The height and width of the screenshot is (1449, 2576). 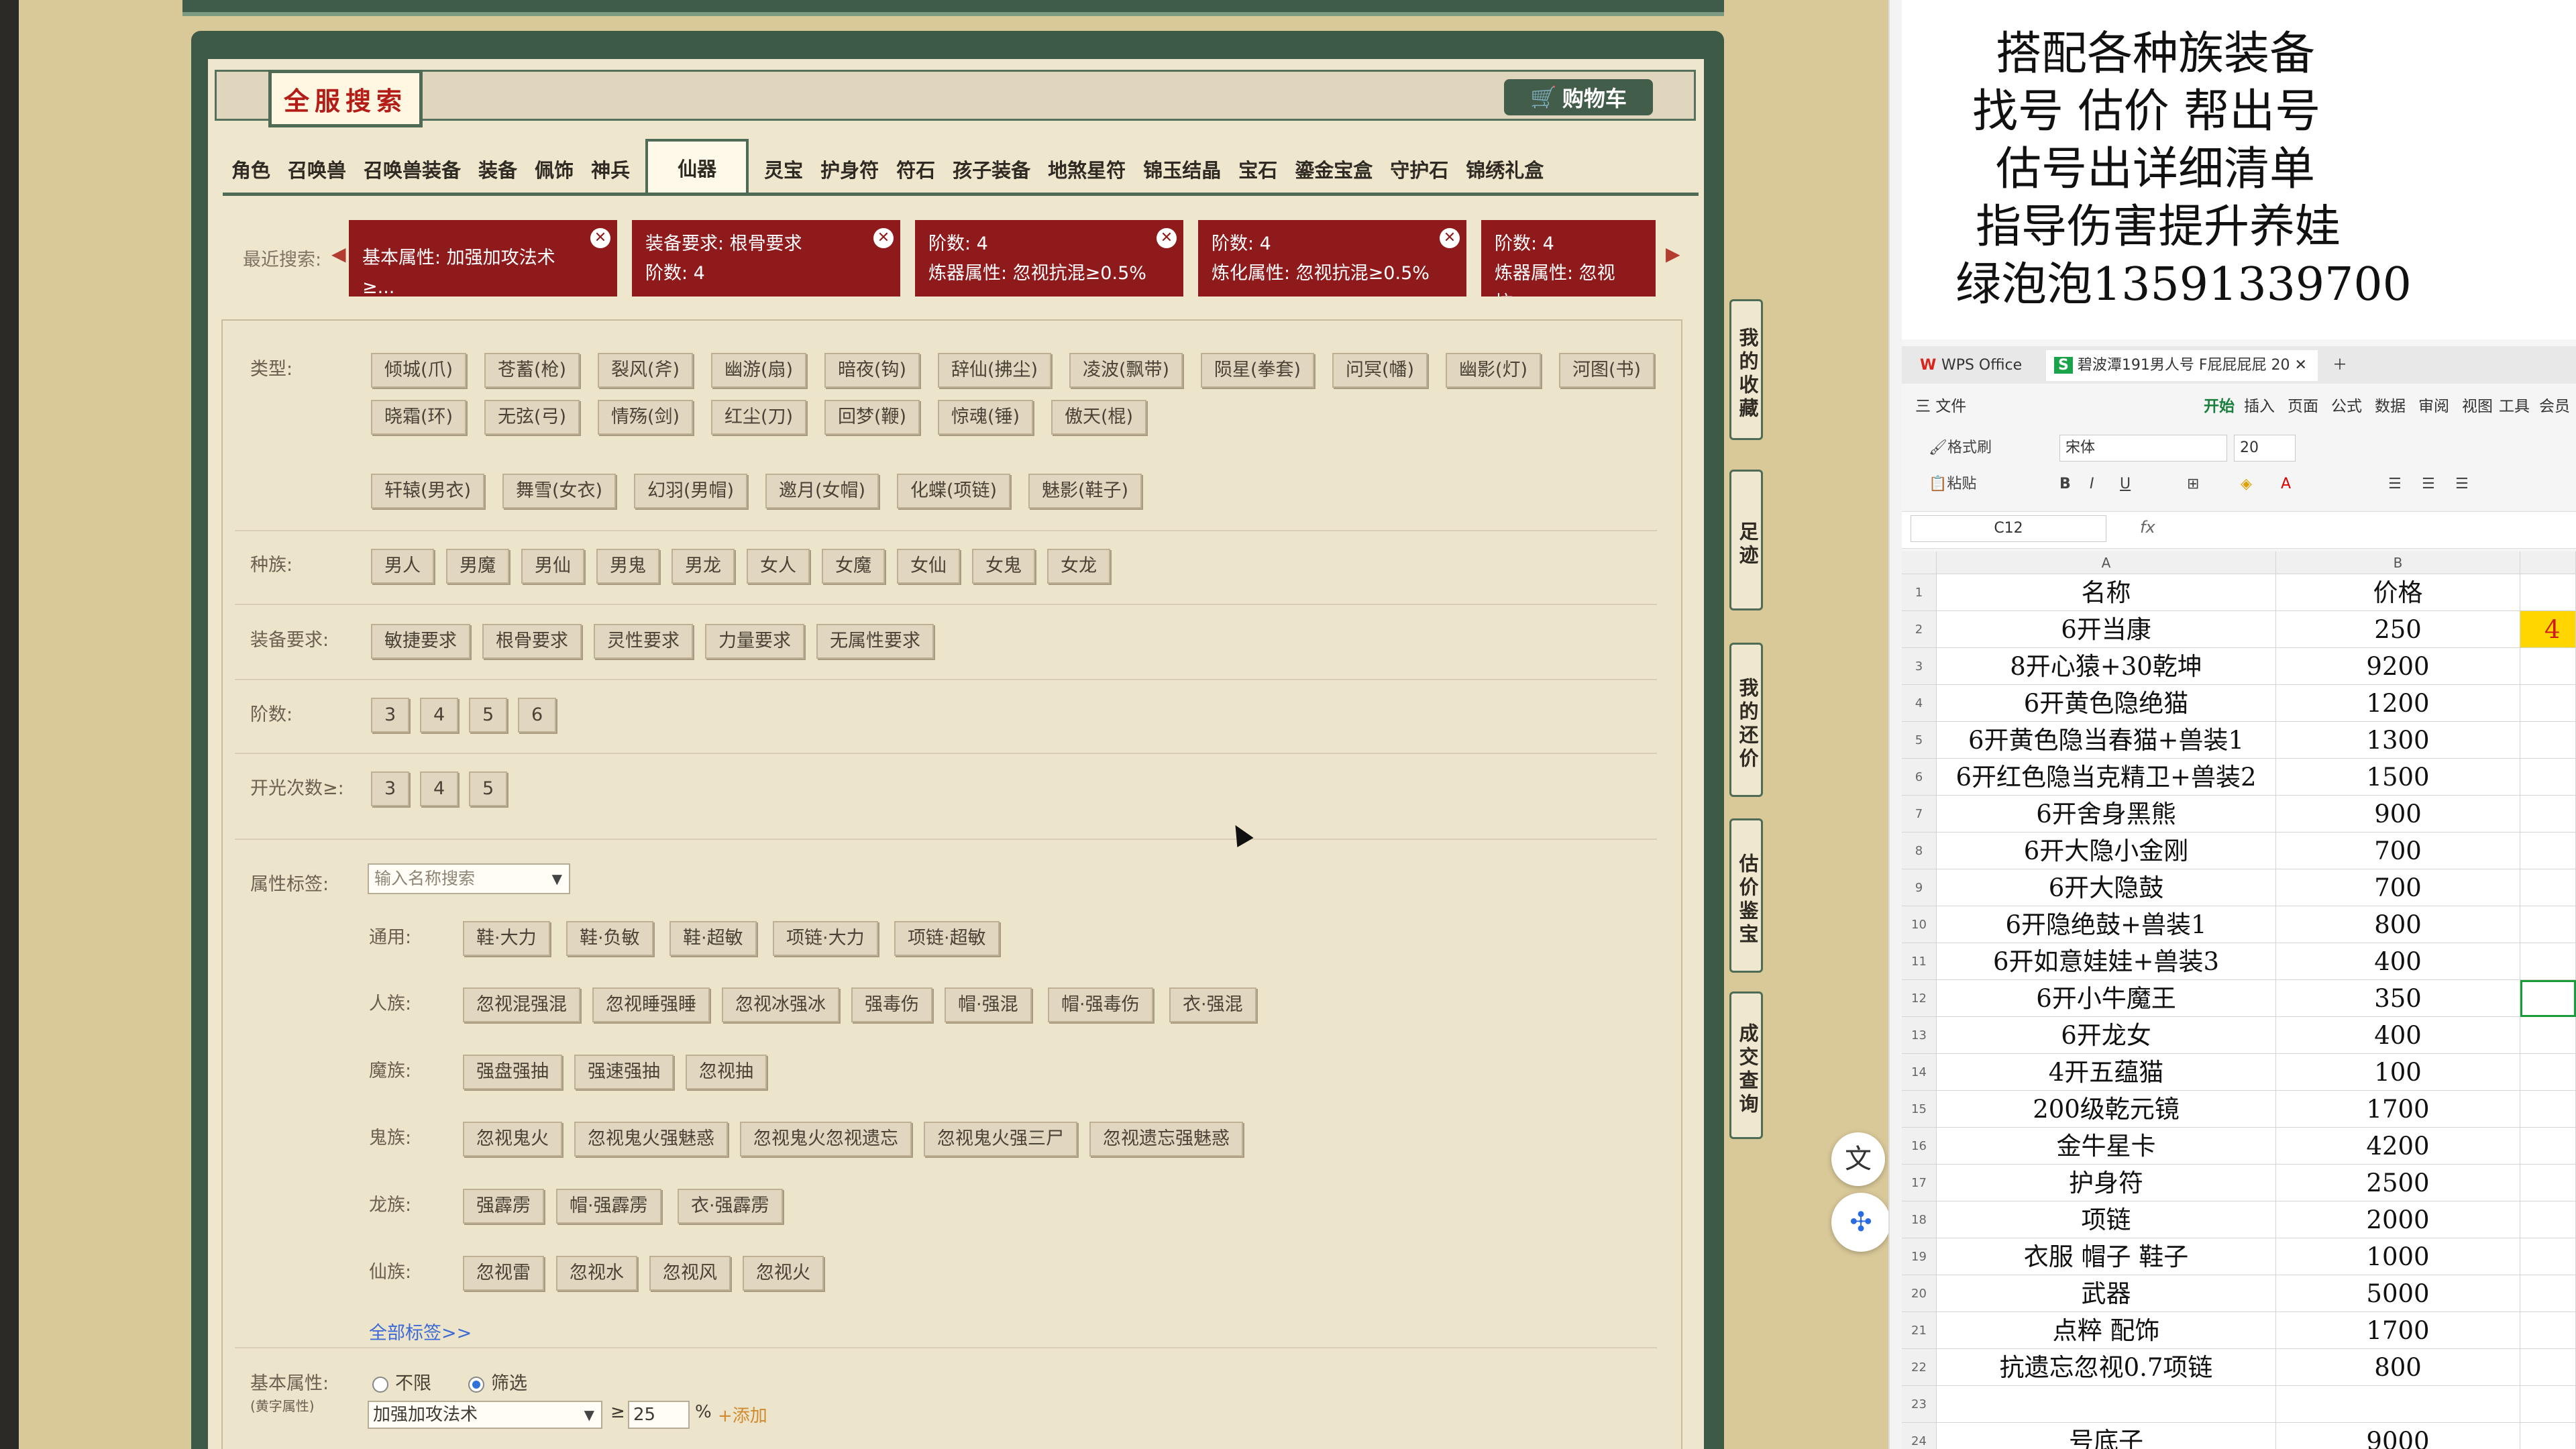 I want to click on type-option: 陨星(拳套), so click(x=1258, y=370).